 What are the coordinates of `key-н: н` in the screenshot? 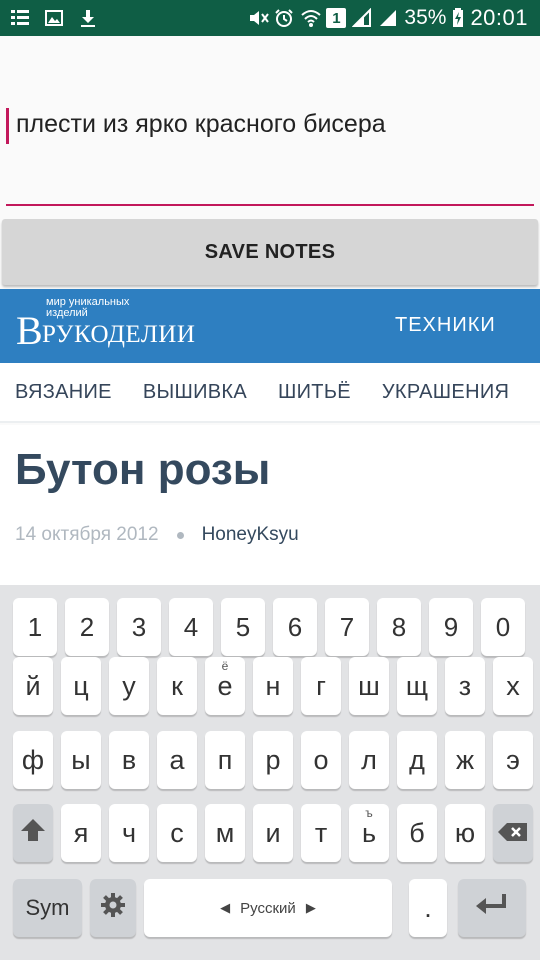 It's located at (273, 686).